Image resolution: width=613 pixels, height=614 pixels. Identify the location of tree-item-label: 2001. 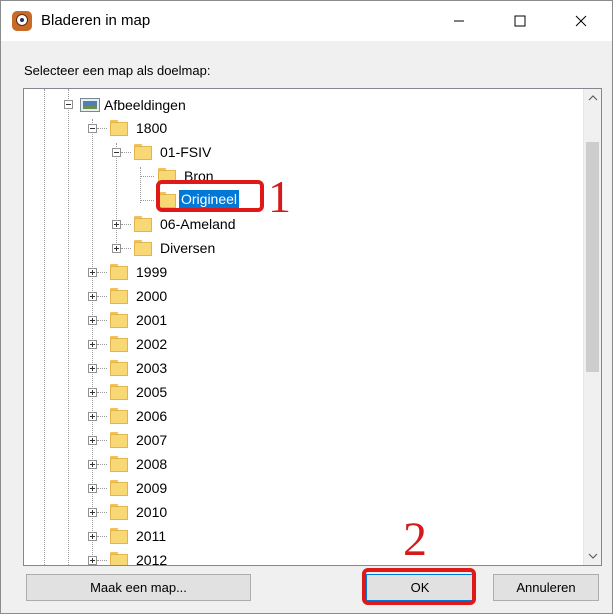
(151, 320).